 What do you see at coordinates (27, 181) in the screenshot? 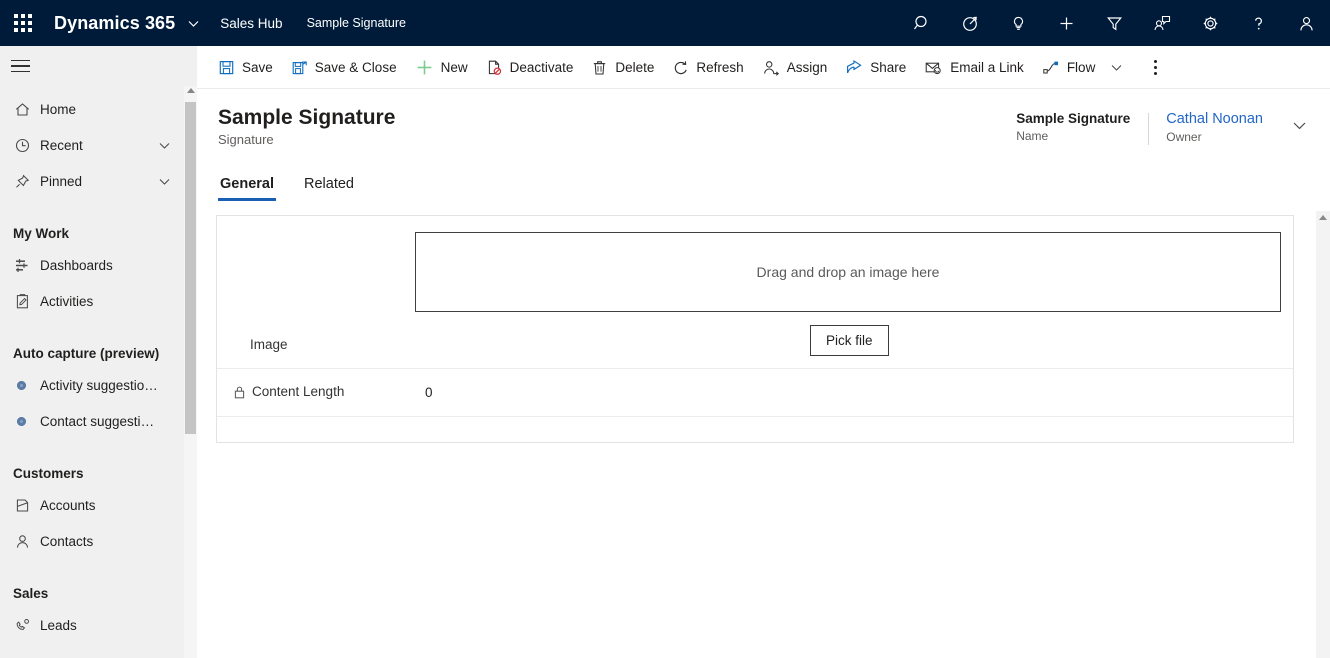
I see `pin-icon` at bounding box center [27, 181].